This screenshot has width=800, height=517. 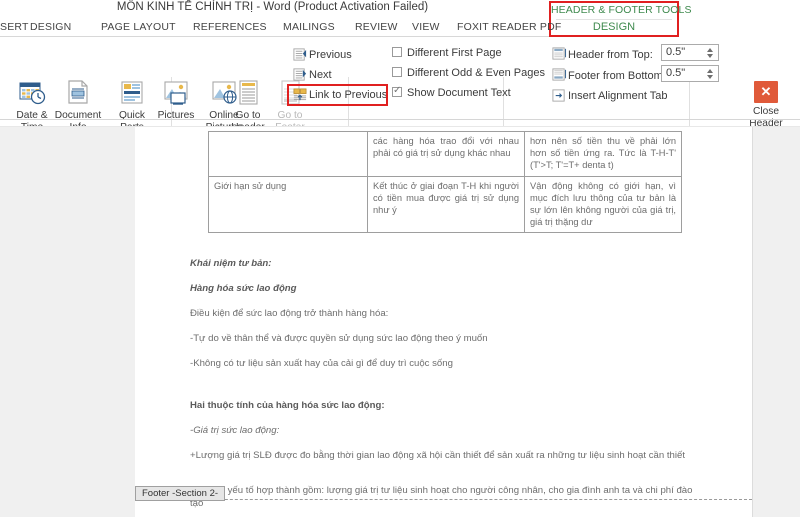 I want to click on pictures-icon, so click(x=176, y=93).